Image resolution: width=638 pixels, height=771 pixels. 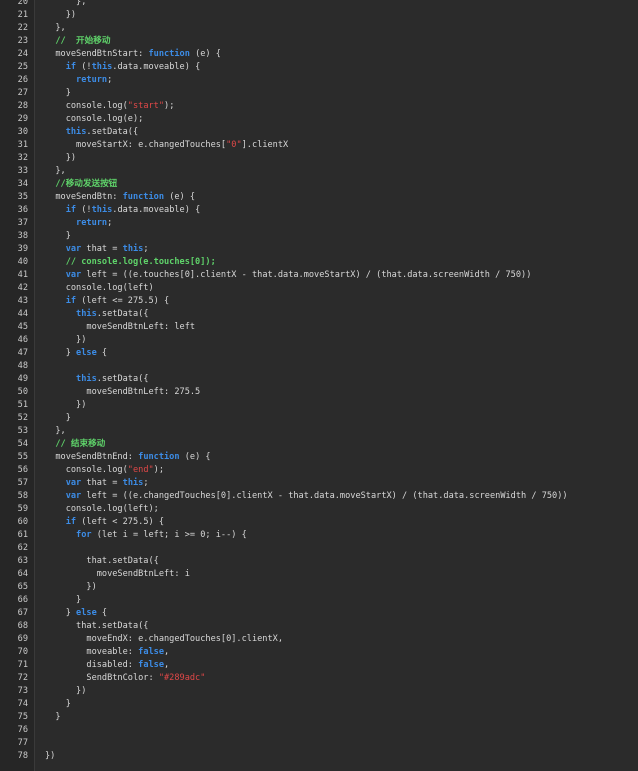 What do you see at coordinates (117, 574) in the screenshot?
I see `code-token: moveSendBtnLeft: i` at bounding box center [117, 574].